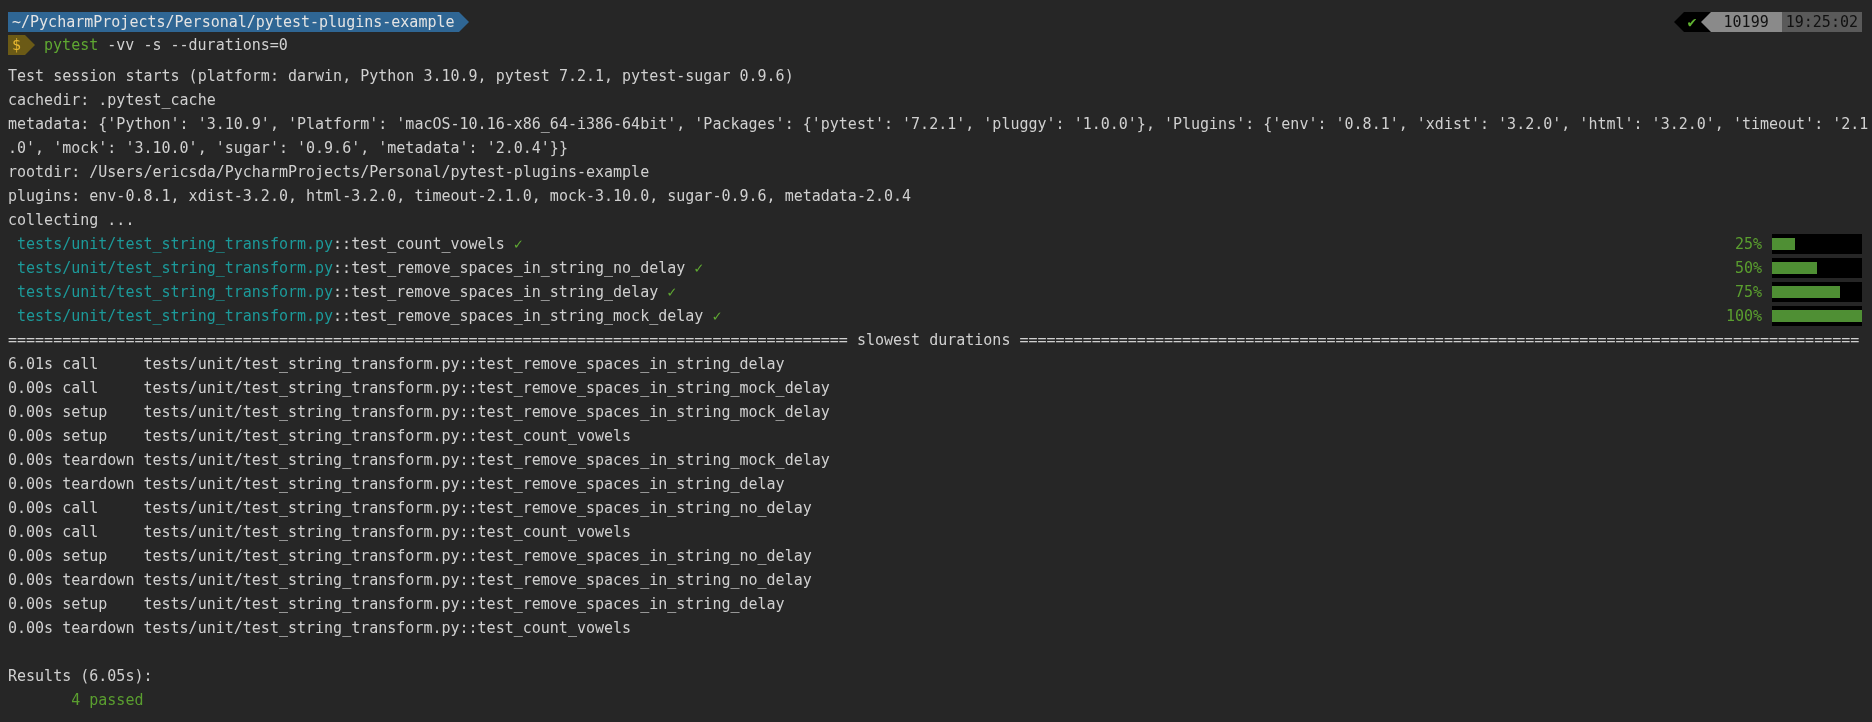 The height and width of the screenshot is (722, 1872). Describe the element at coordinates (934, 340) in the screenshot. I see `section-separator: ============================================================================================= slowest durations =============================================================================================` at that location.